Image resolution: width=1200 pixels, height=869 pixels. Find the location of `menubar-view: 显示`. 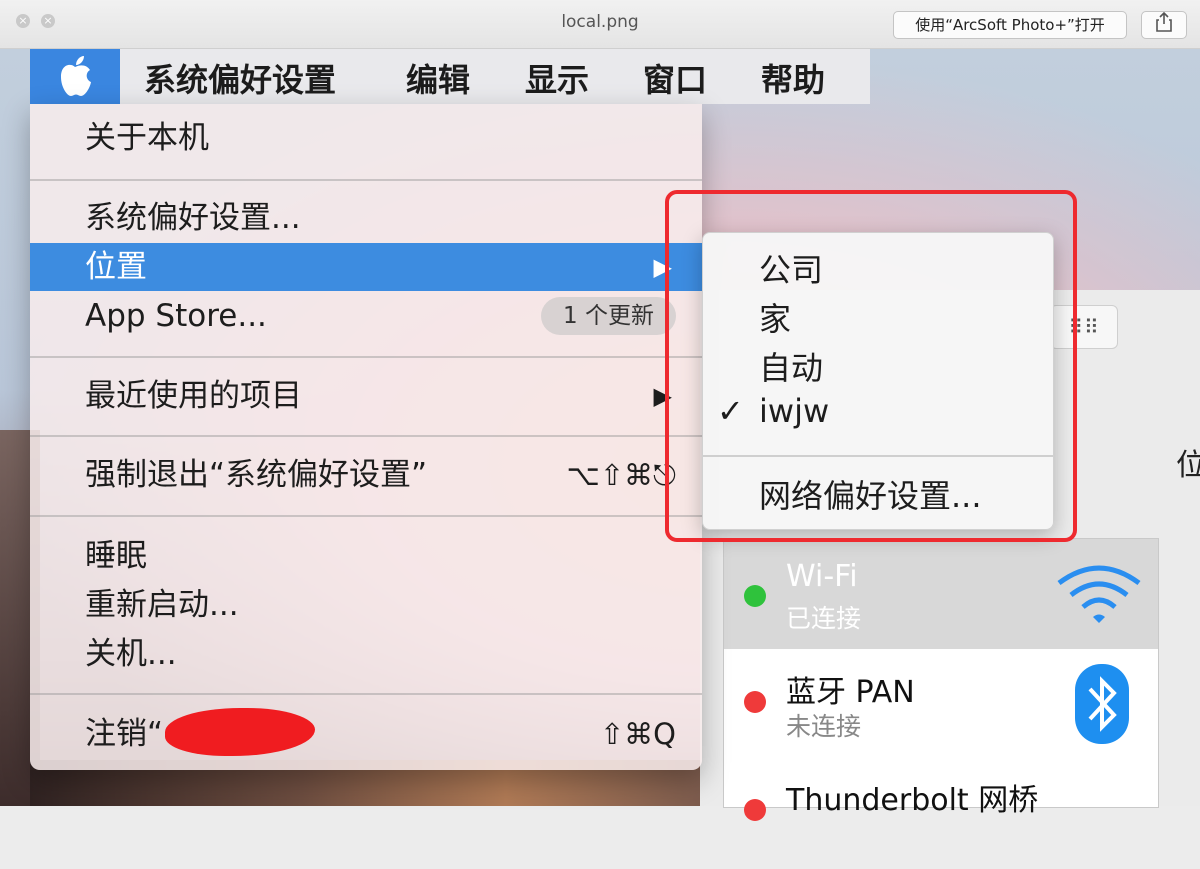

menubar-view: 显示 is located at coordinates (557, 78).